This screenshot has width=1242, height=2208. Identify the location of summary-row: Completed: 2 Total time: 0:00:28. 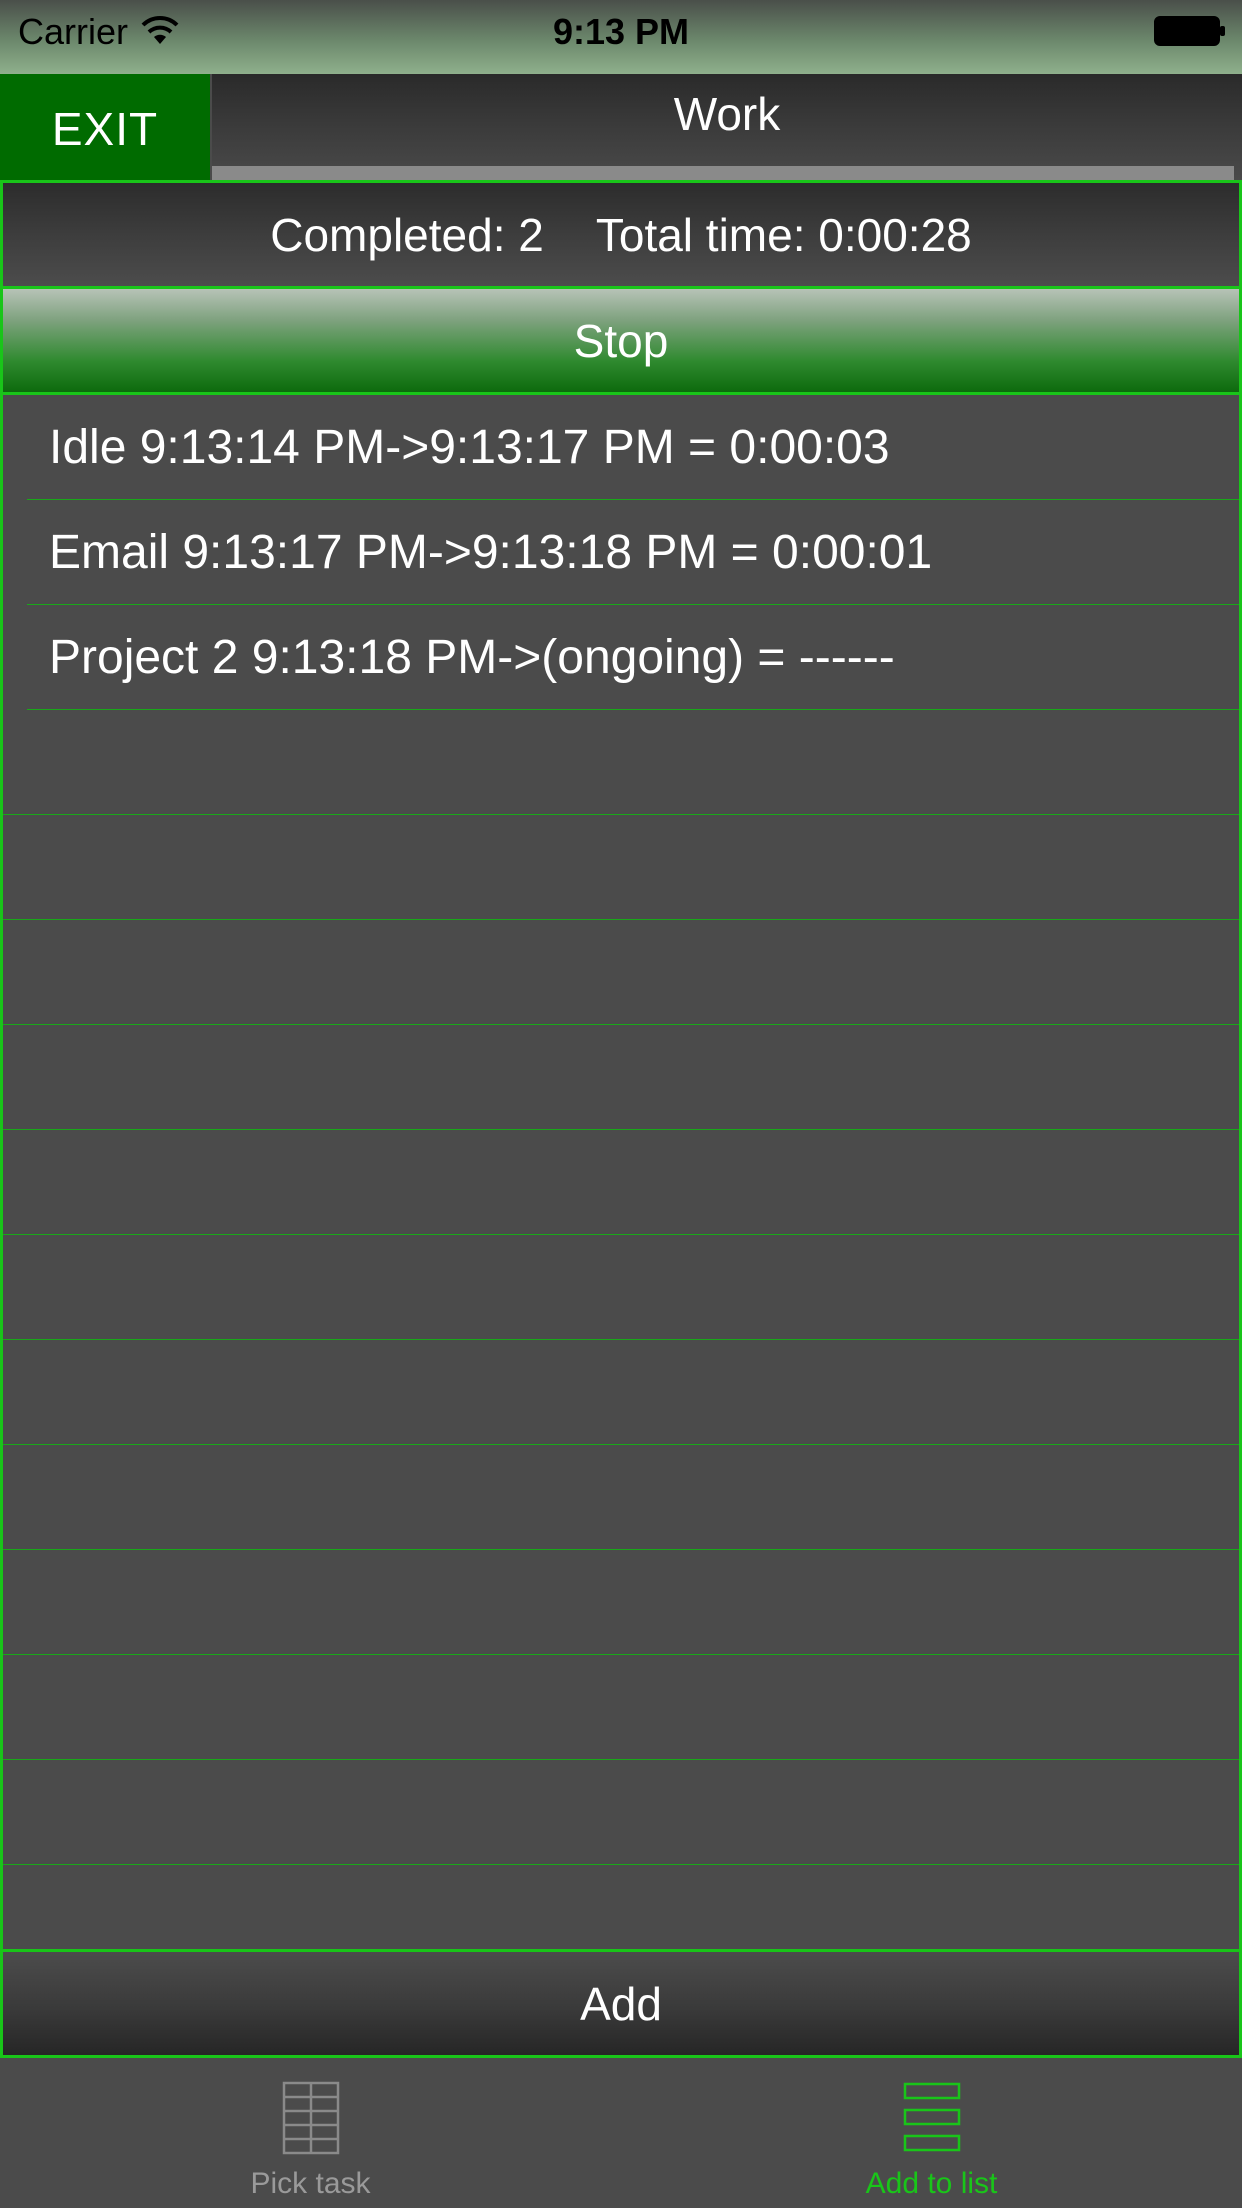
(621, 236).